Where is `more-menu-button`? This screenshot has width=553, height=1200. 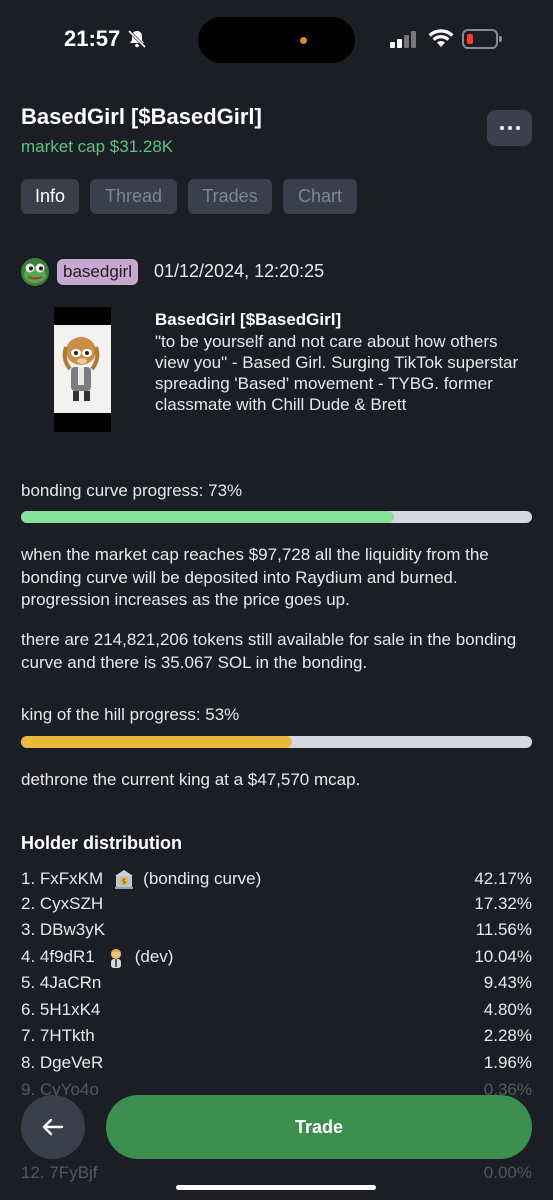 more-menu-button is located at coordinates (509, 128).